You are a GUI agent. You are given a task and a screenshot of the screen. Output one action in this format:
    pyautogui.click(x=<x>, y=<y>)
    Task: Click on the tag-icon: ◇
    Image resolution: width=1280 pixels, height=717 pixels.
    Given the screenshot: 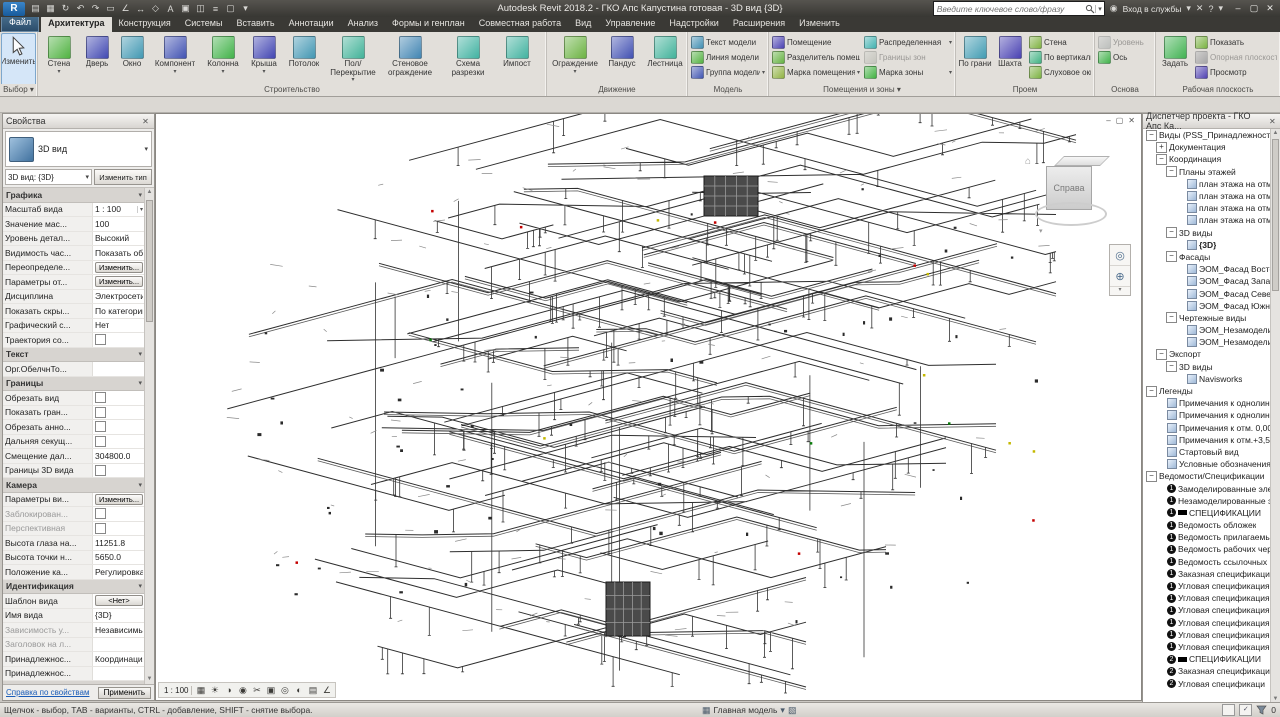 What is the action you would take?
    pyautogui.click(x=155, y=8)
    